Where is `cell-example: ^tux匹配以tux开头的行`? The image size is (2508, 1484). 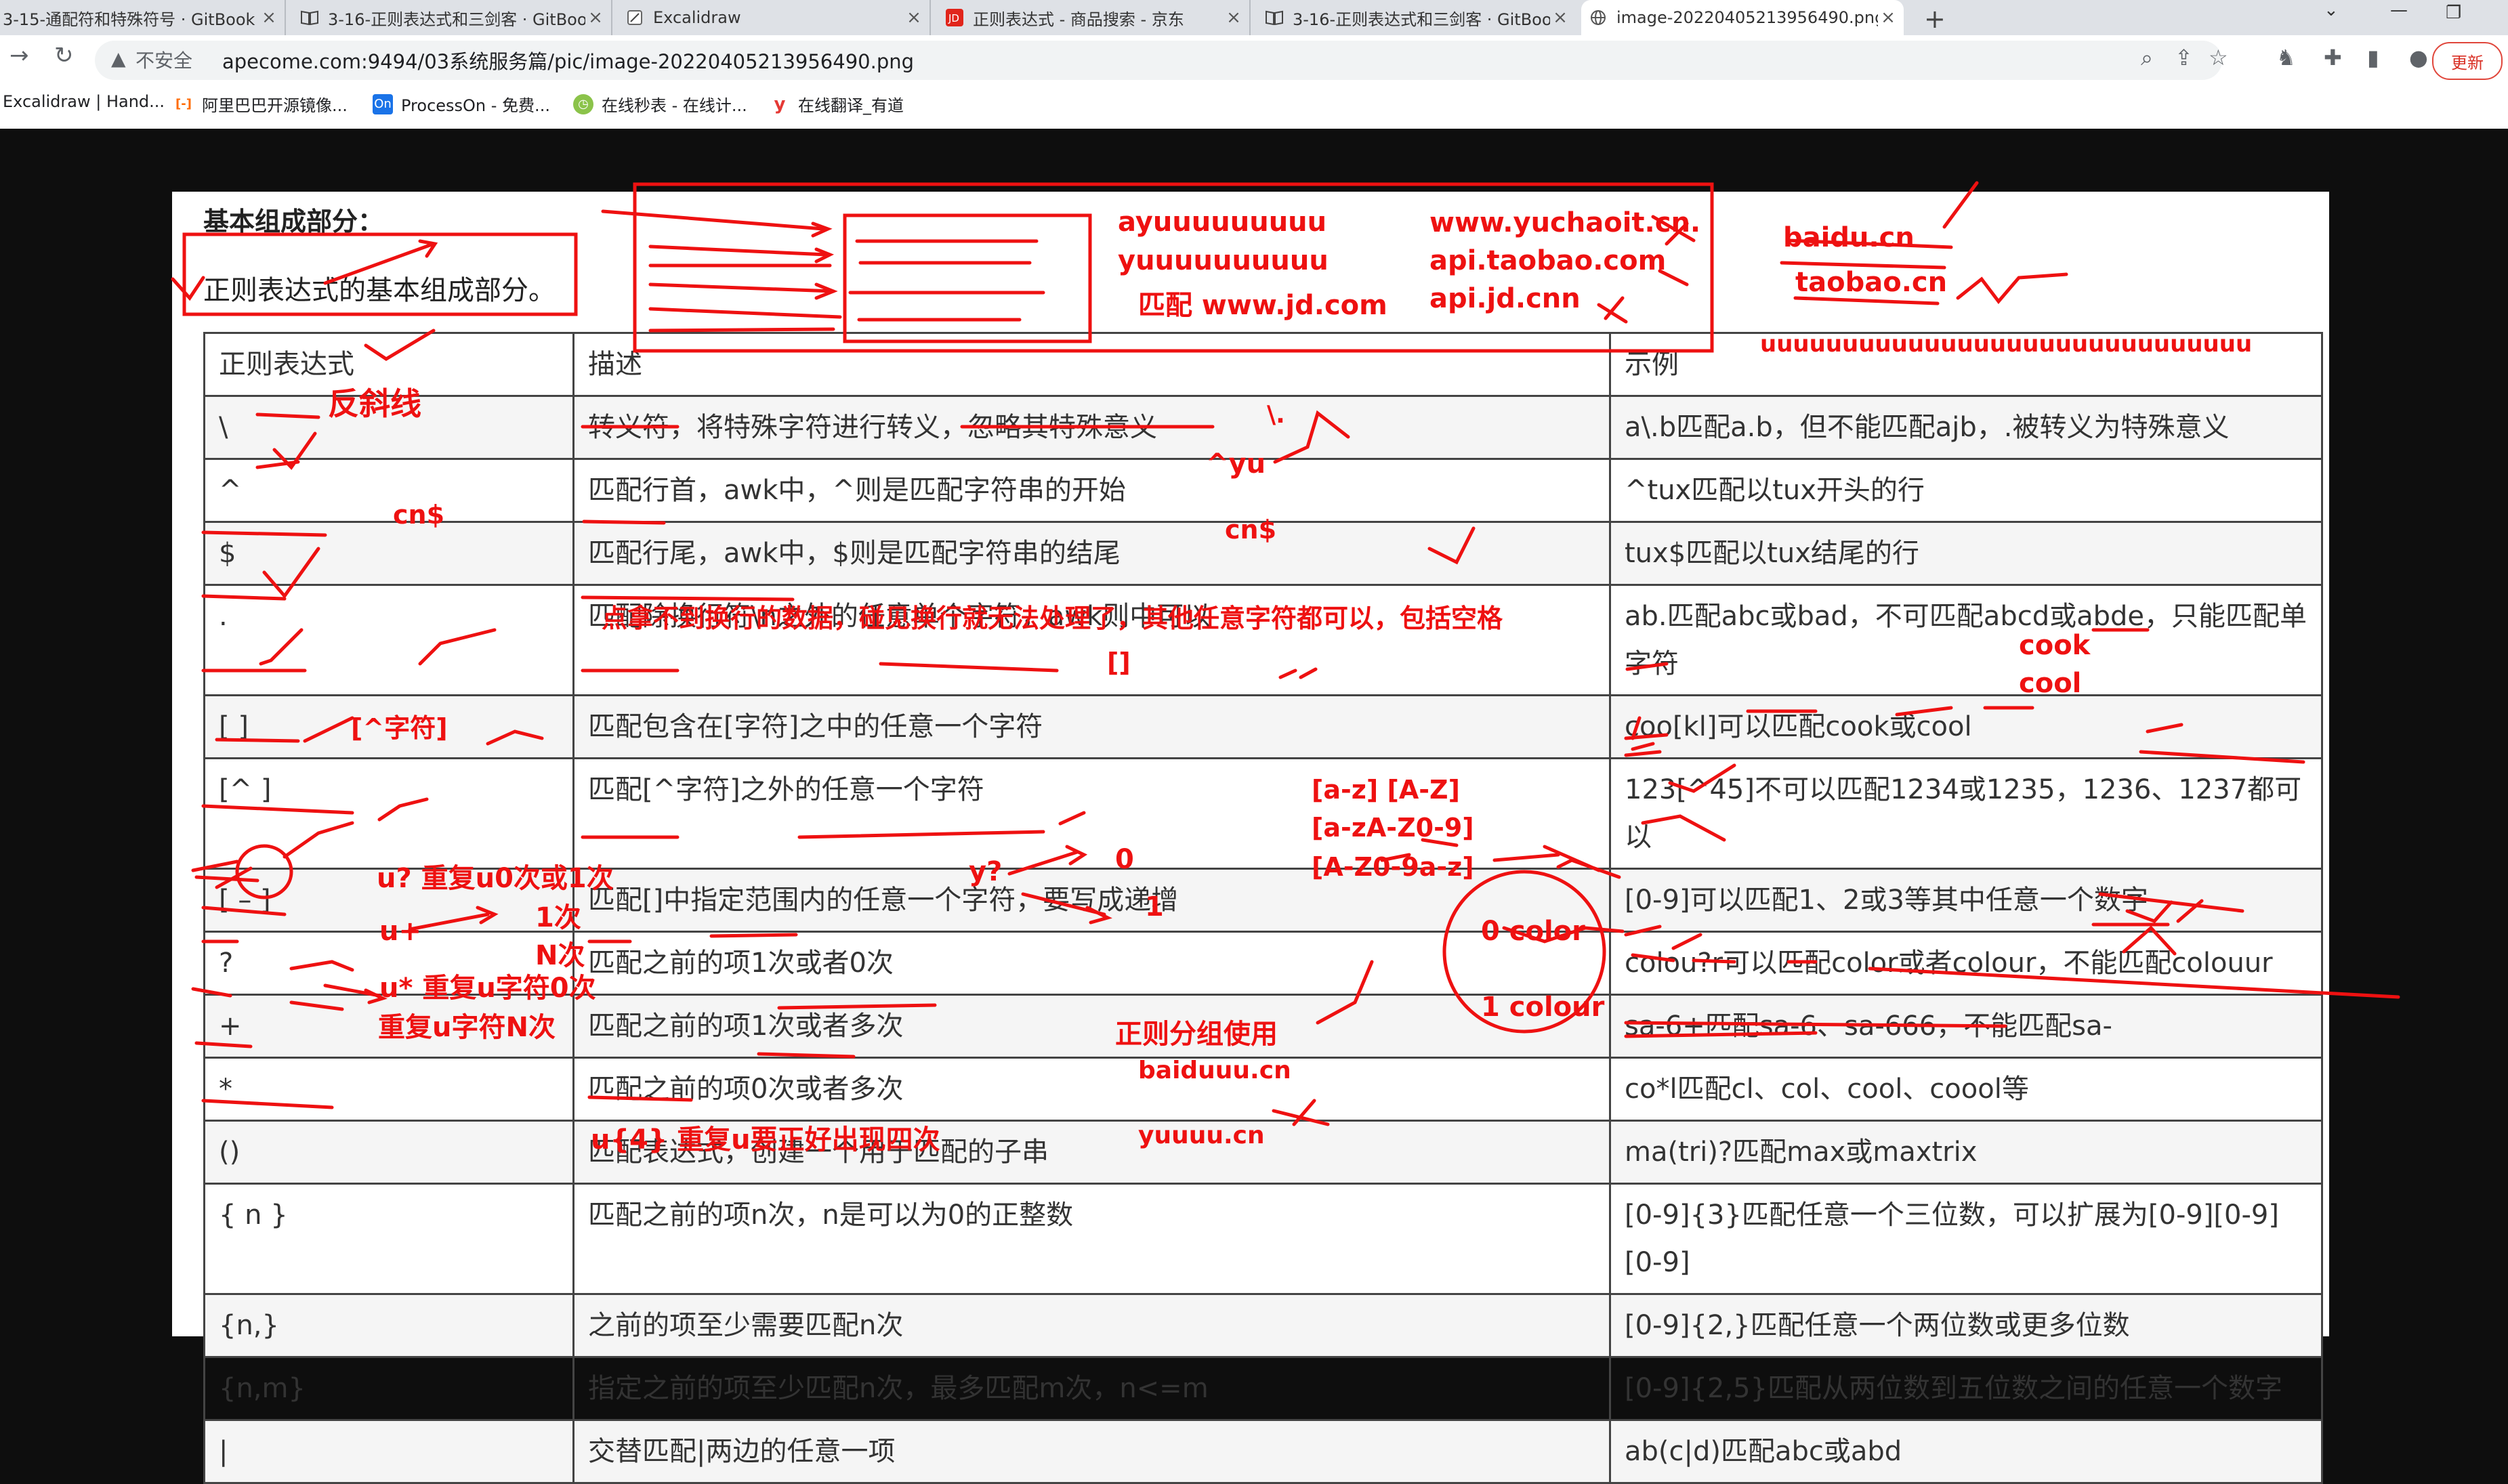 cell-example: ^tux匹配以tux开头的行 is located at coordinates (1966, 491).